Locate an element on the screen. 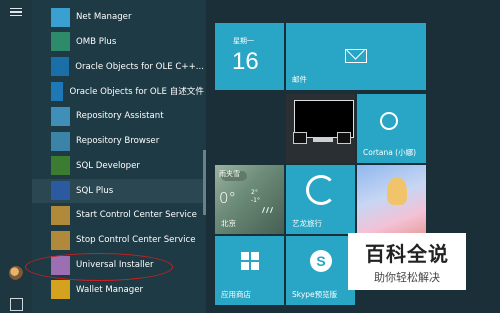 This screenshot has height=313, width=500. net-manager-icon is located at coordinates (60, 17).